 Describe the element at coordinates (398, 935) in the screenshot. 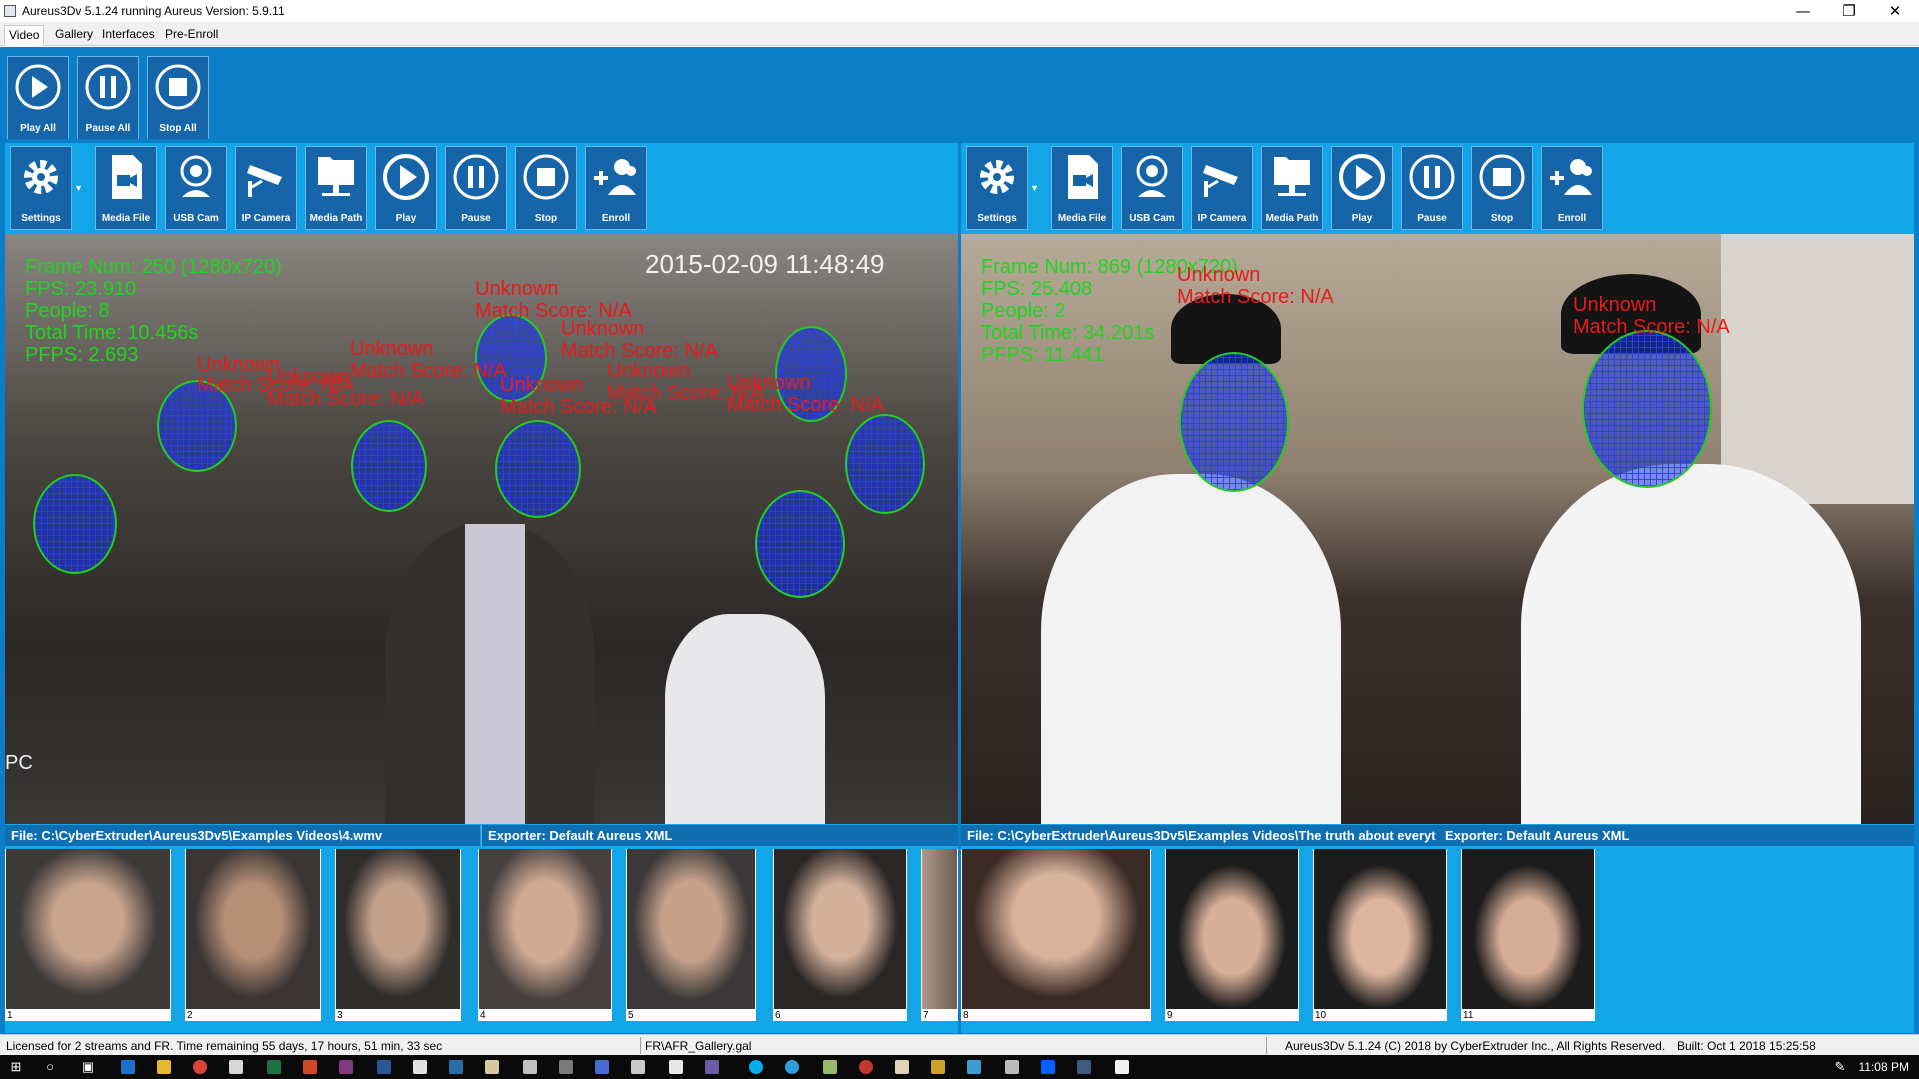

I see `face-thumbnail: 3` at that location.